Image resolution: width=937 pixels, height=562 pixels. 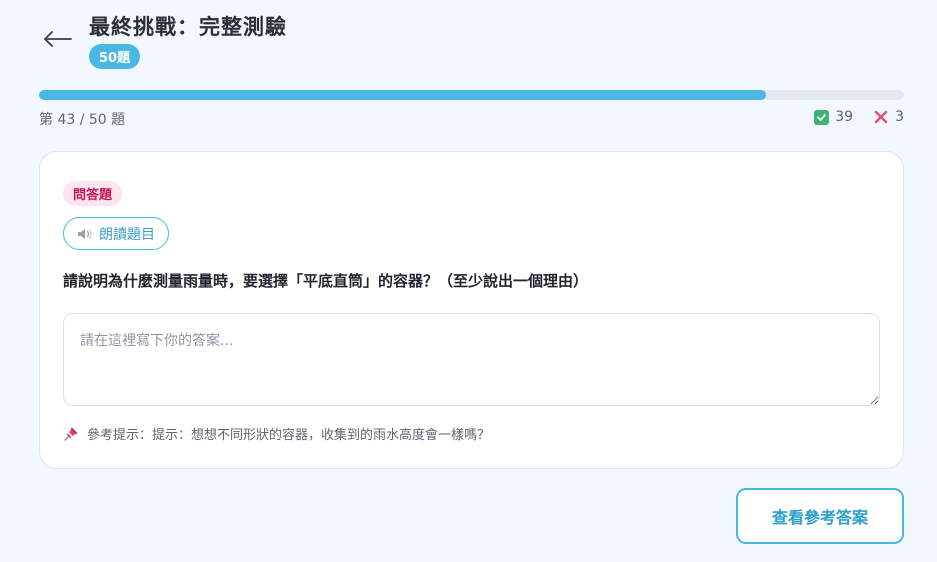 I want to click on question-count-badge: 50題, so click(x=115, y=56).